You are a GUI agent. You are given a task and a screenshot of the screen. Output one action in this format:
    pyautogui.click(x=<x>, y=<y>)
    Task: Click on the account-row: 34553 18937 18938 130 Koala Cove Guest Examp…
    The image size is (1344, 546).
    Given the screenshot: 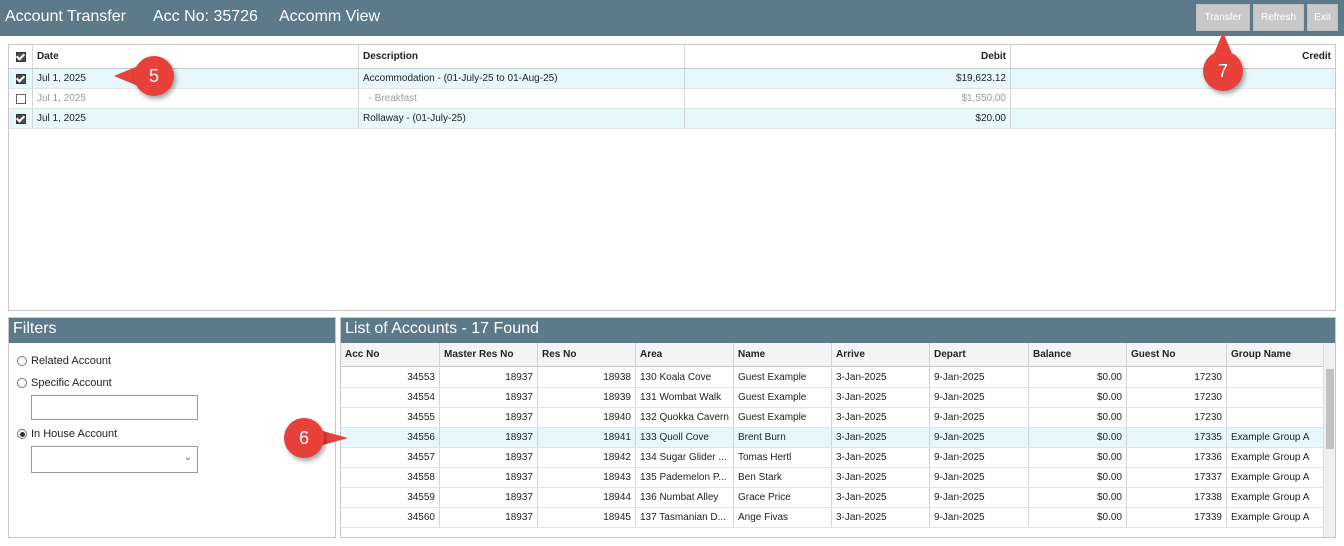 What is the action you would take?
    pyautogui.click(x=832, y=378)
    